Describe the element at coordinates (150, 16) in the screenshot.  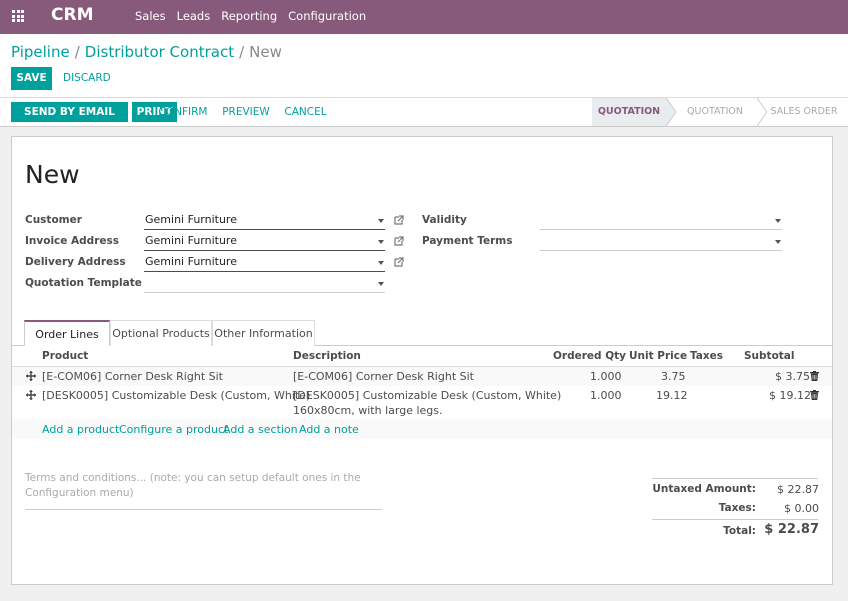
I see `menu-item-sales: Sales` at that location.